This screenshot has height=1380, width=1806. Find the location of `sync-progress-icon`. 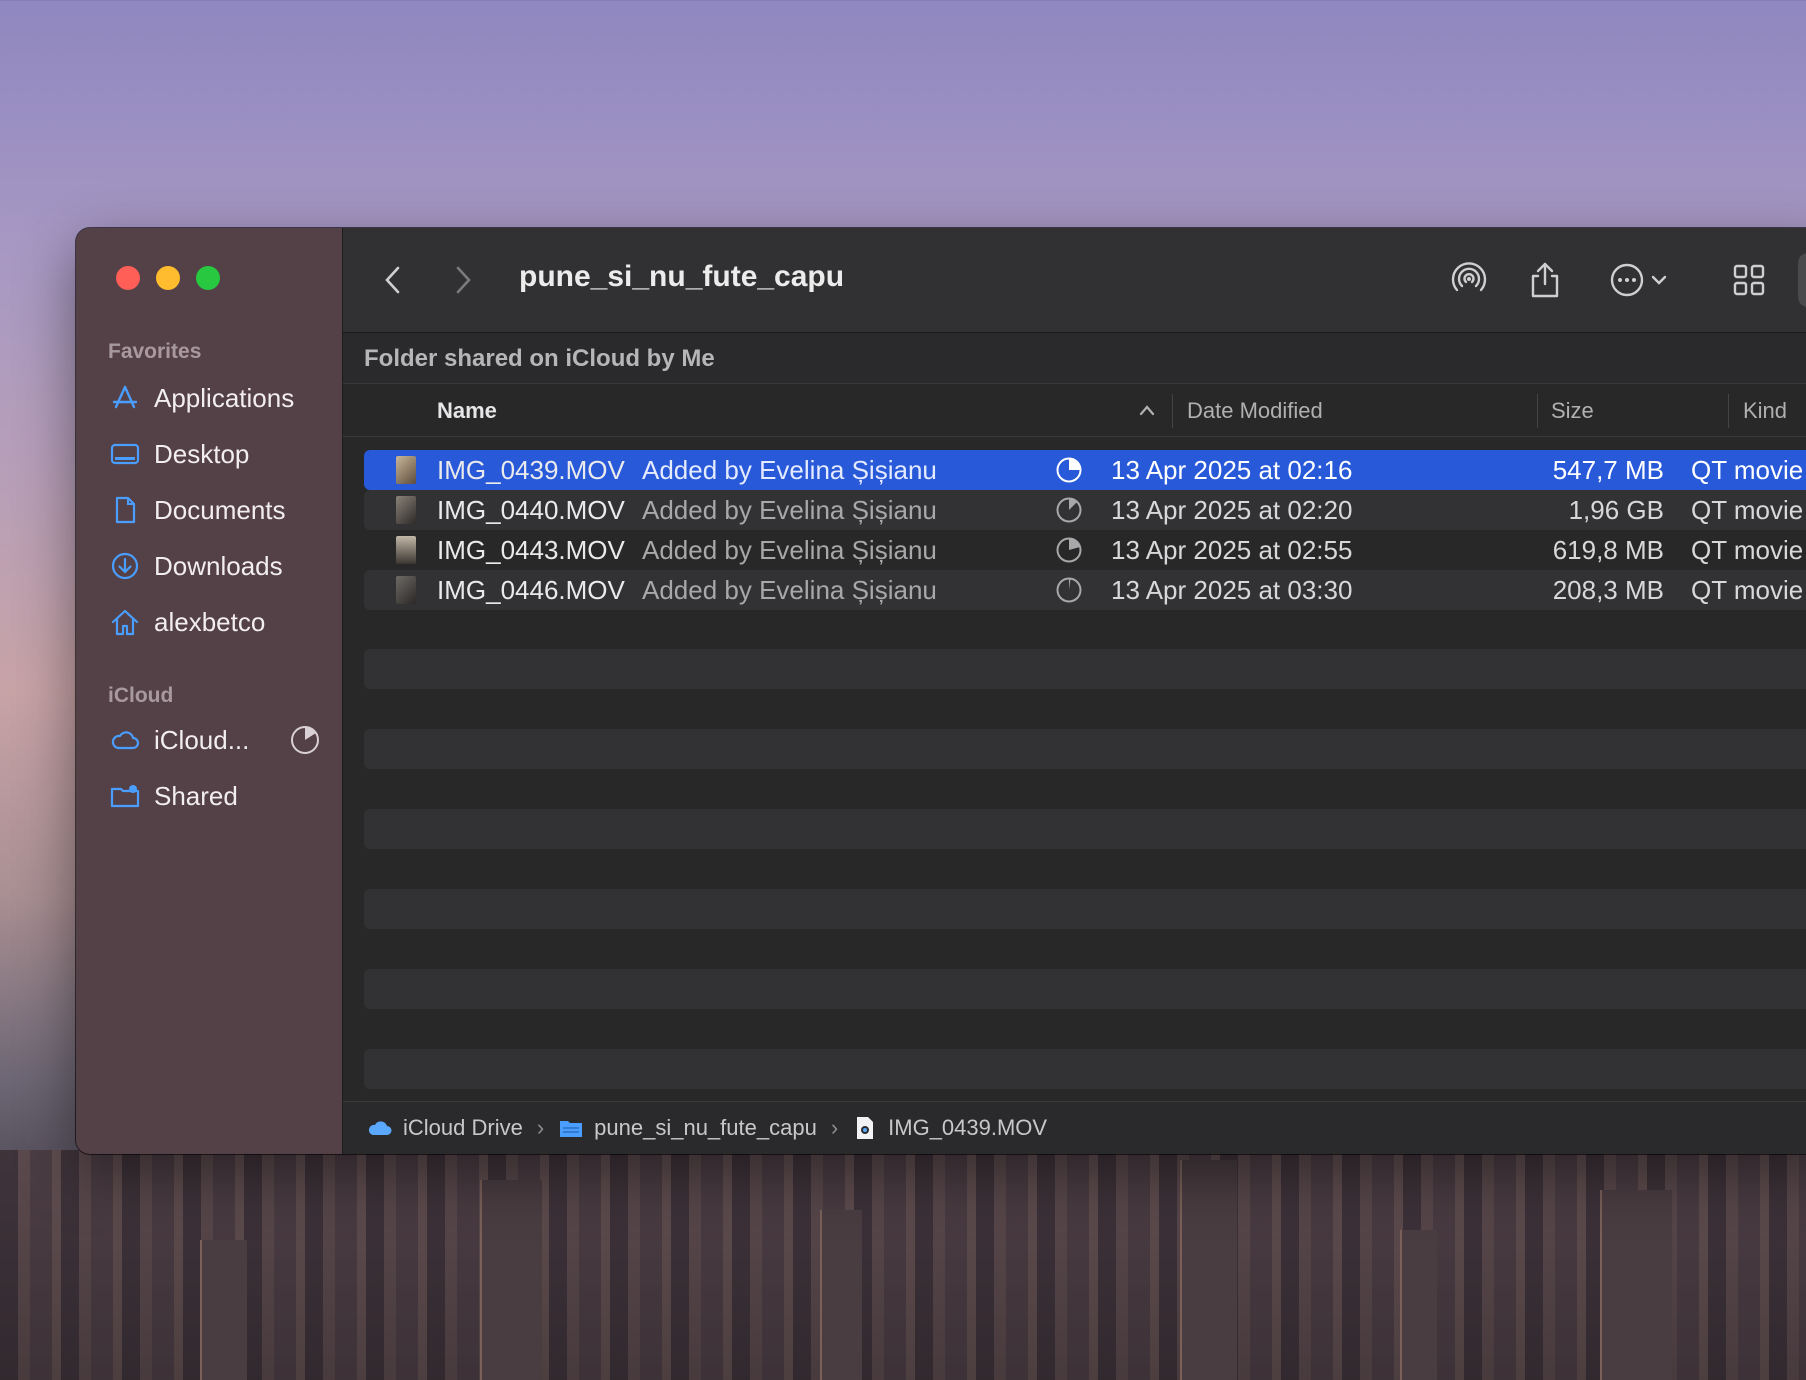

sync-progress-icon is located at coordinates (305, 740).